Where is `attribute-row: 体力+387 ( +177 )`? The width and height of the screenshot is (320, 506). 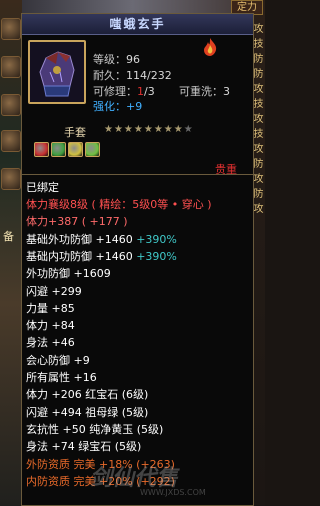
attribute-row: 体力+387 ( +177 ) is located at coordinates (77, 221).